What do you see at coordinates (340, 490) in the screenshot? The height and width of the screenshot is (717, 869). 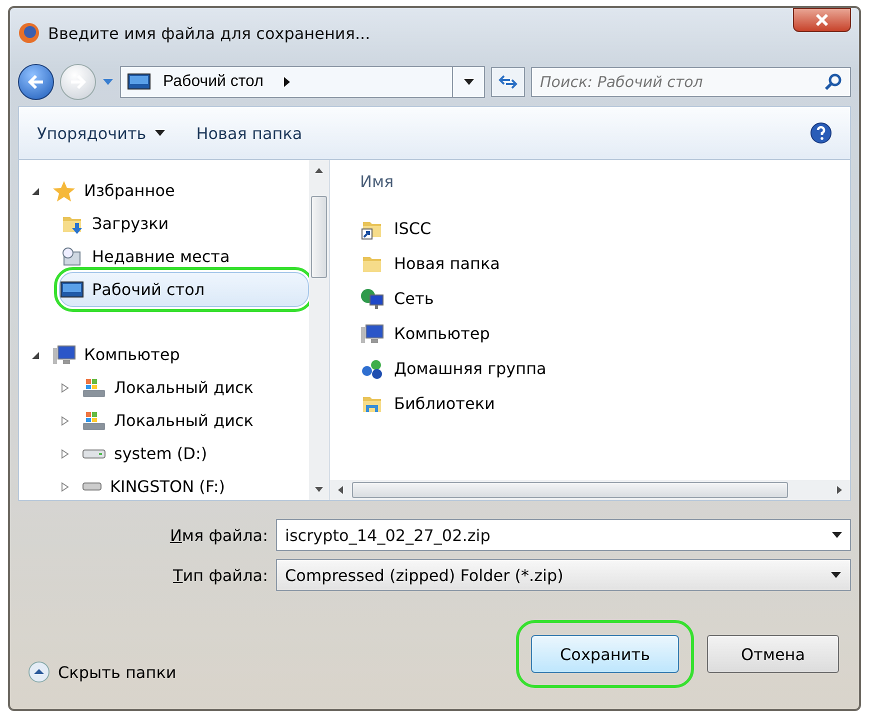 I see `scroll-left-arrow-icon` at bounding box center [340, 490].